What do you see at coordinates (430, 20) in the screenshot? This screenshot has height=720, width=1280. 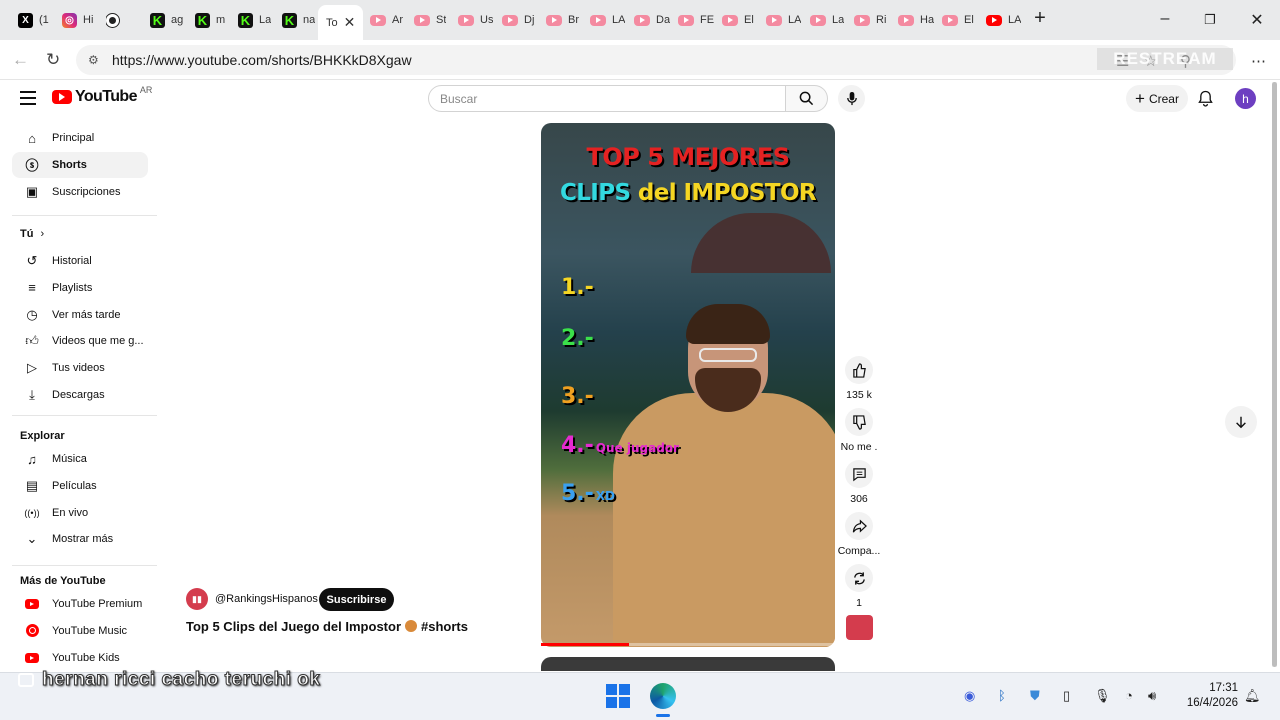 I see `browser-tab: St` at bounding box center [430, 20].